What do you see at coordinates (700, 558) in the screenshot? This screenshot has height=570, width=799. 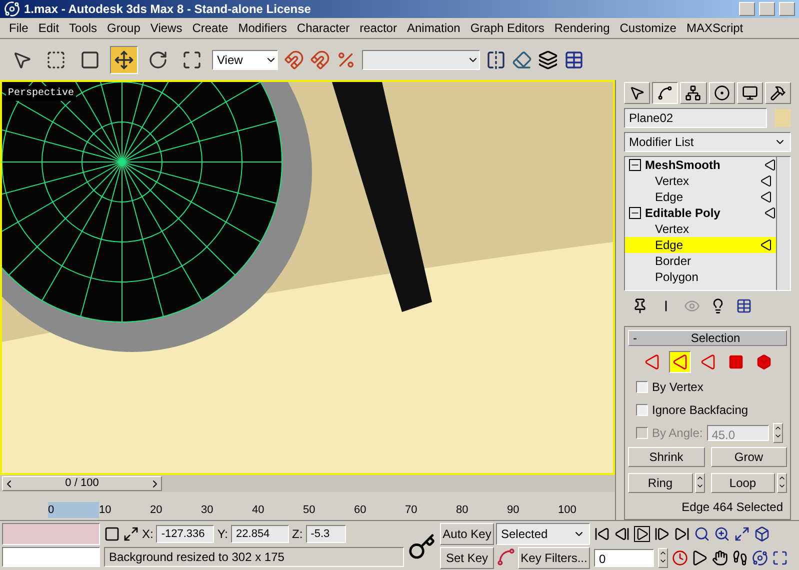 I see `field-of-view-icon` at bounding box center [700, 558].